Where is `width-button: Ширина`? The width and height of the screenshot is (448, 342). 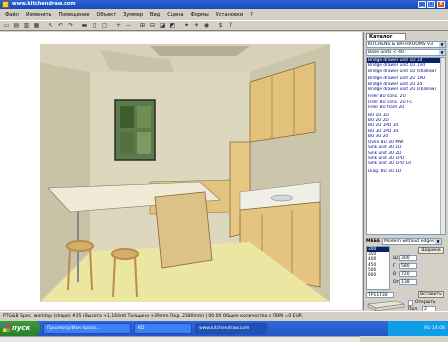 width-button: Ширина is located at coordinates (431, 250).